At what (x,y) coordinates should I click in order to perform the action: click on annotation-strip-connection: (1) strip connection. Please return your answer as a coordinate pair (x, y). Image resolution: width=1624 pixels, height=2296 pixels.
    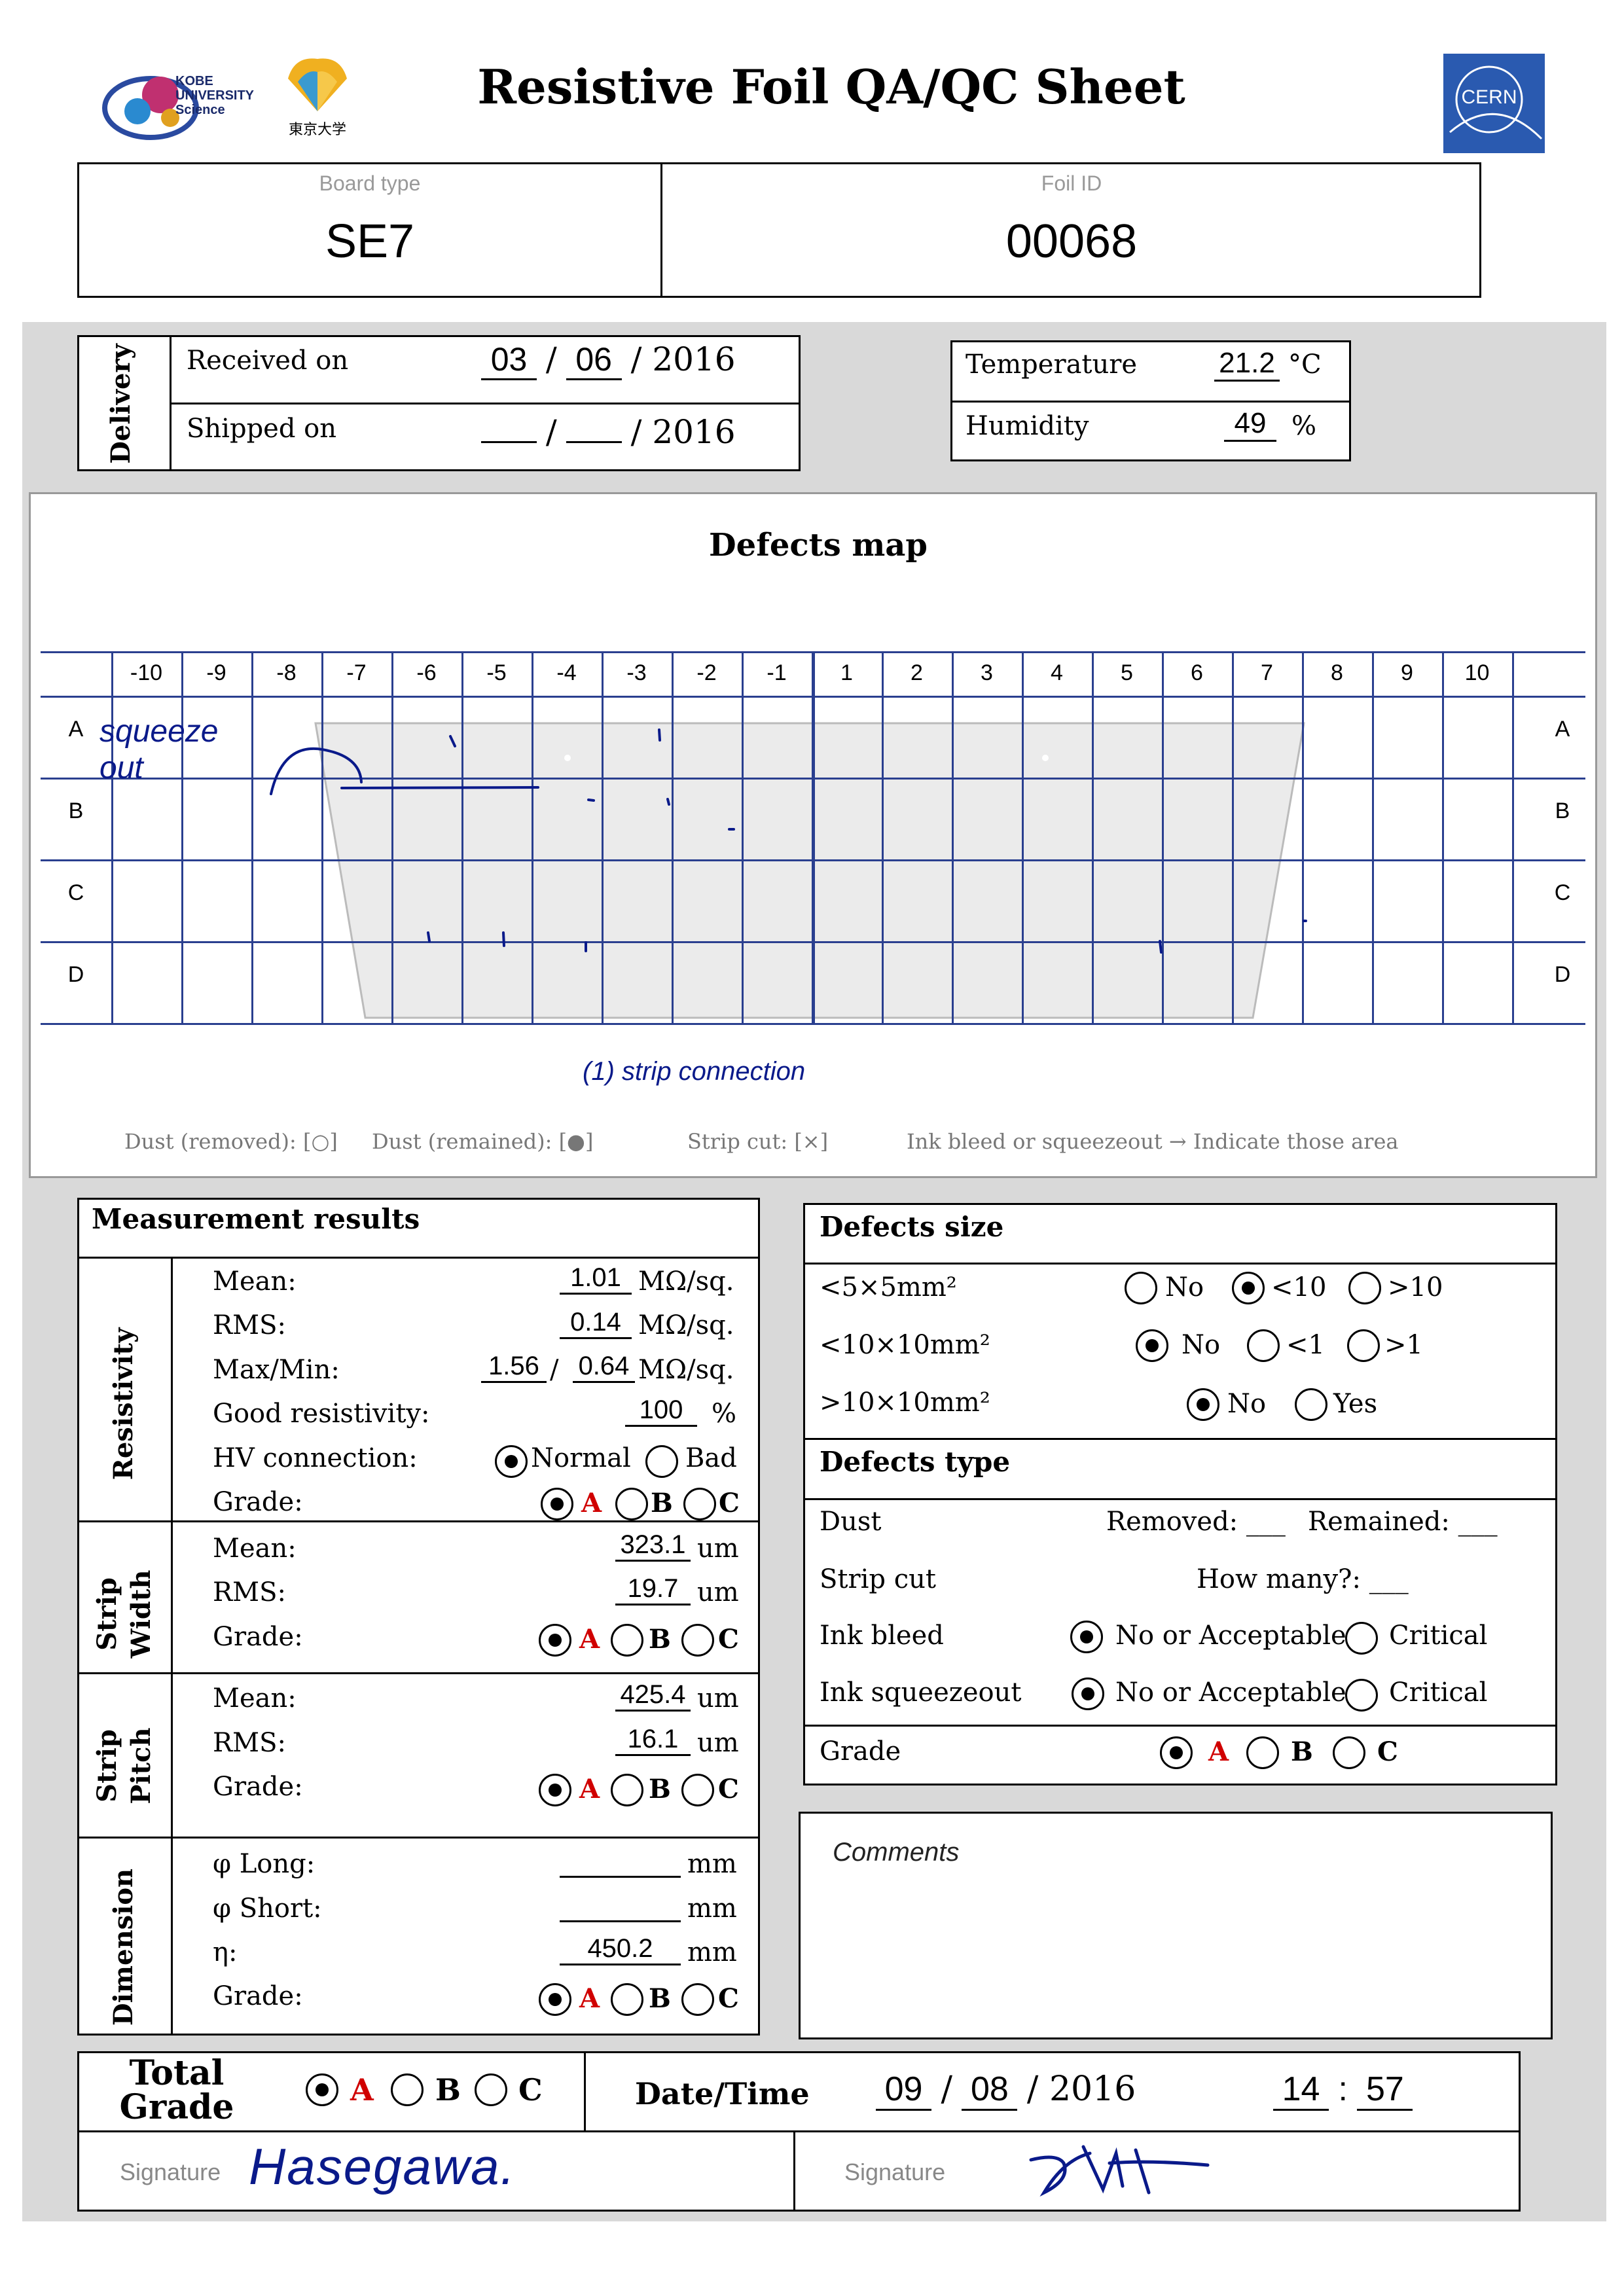
    Looking at the image, I should click on (694, 1071).